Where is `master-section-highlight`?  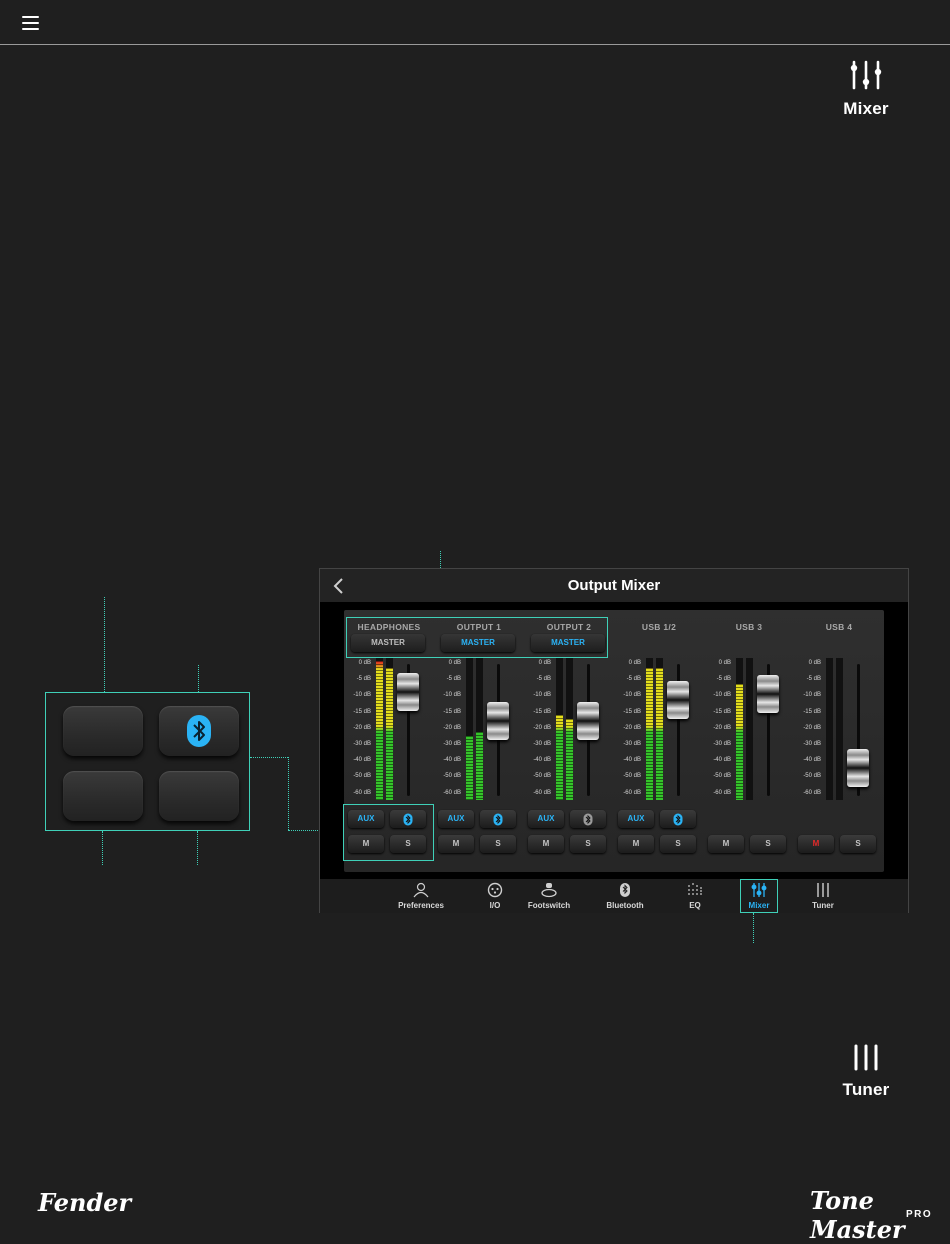
master-section-highlight is located at coordinates (477, 637).